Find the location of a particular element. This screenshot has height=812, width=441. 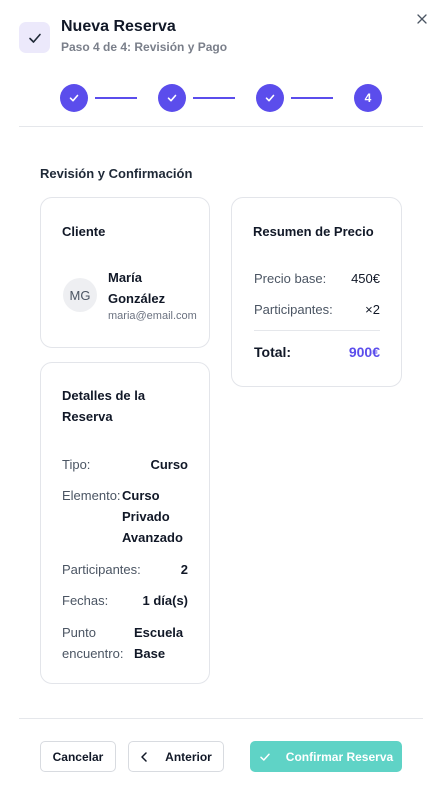

detail-label-meeting-point: Punto encuentro: is located at coordinates (93, 643).